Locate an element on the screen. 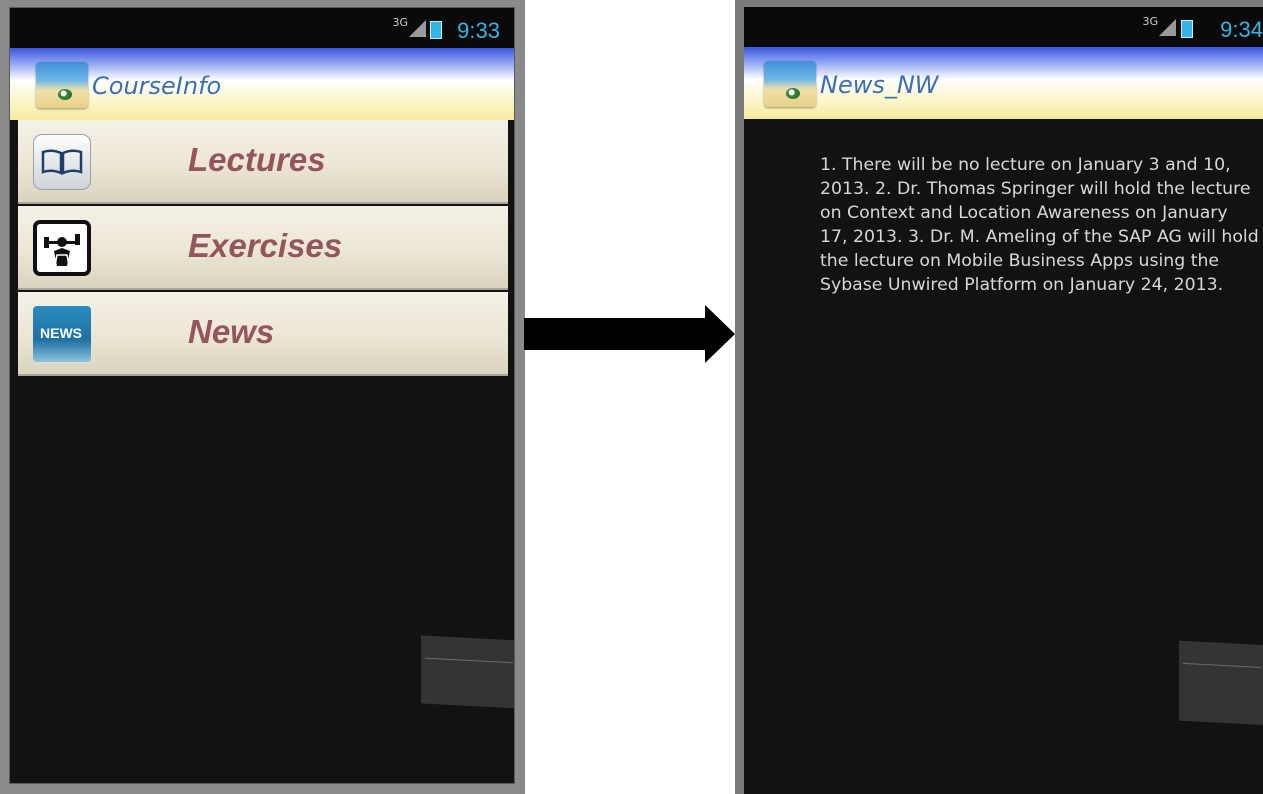 Image resolution: width=1263 pixels, height=794 pixels. clock: 9:33 is located at coordinates (478, 30).